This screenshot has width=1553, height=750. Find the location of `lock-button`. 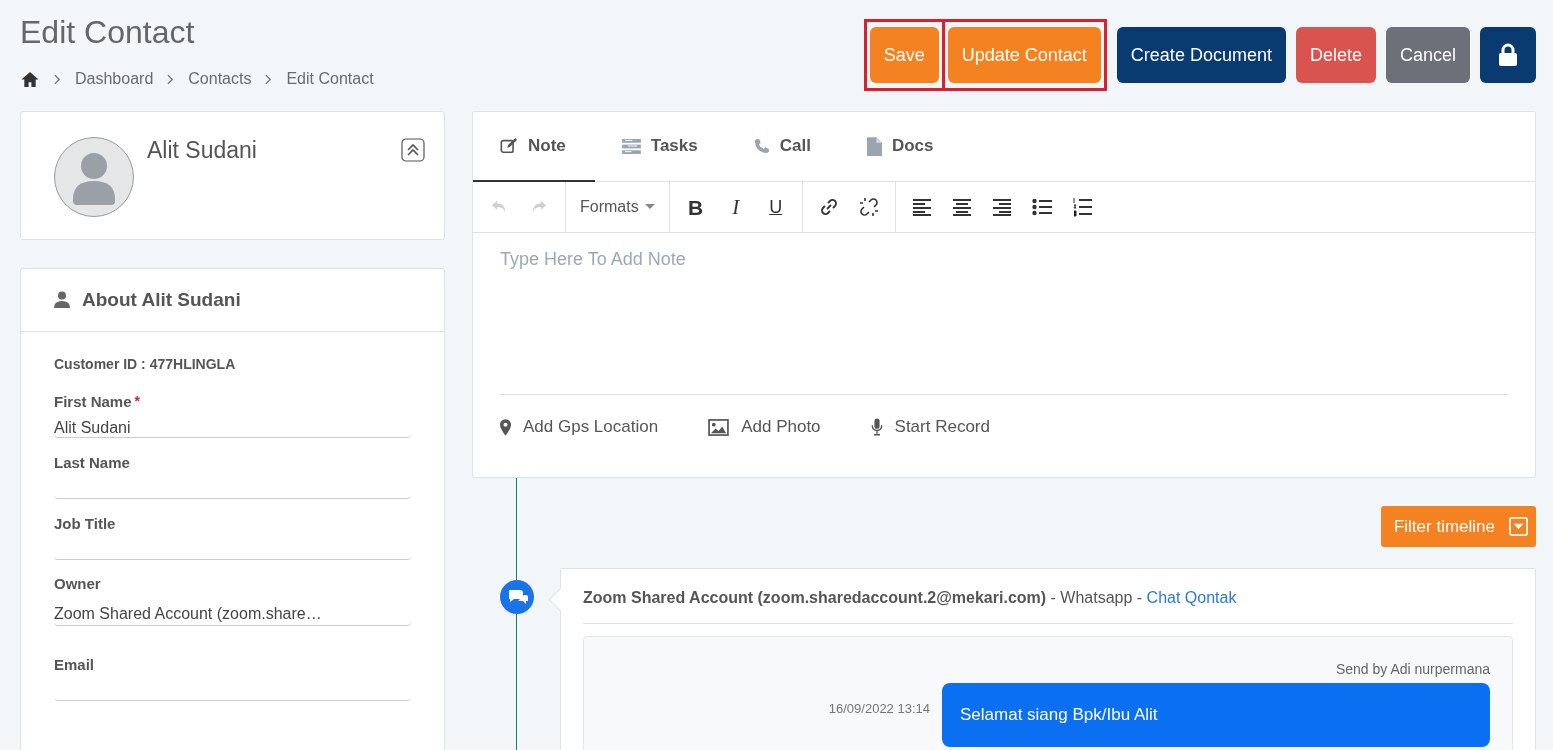

lock-button is located at coordinates (1508, 55).